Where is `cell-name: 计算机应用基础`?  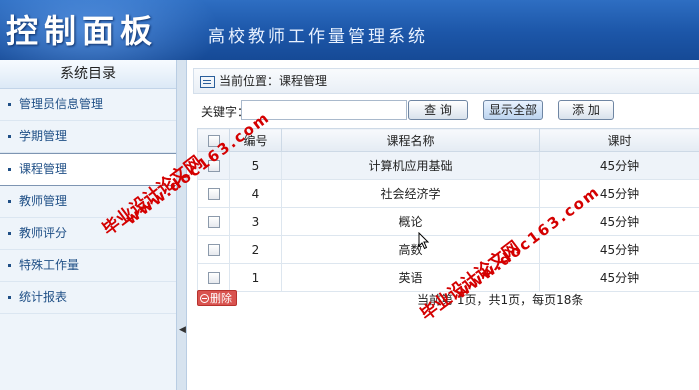
cell-name: 计算机应用基础 is located at coordinates (410, 165).